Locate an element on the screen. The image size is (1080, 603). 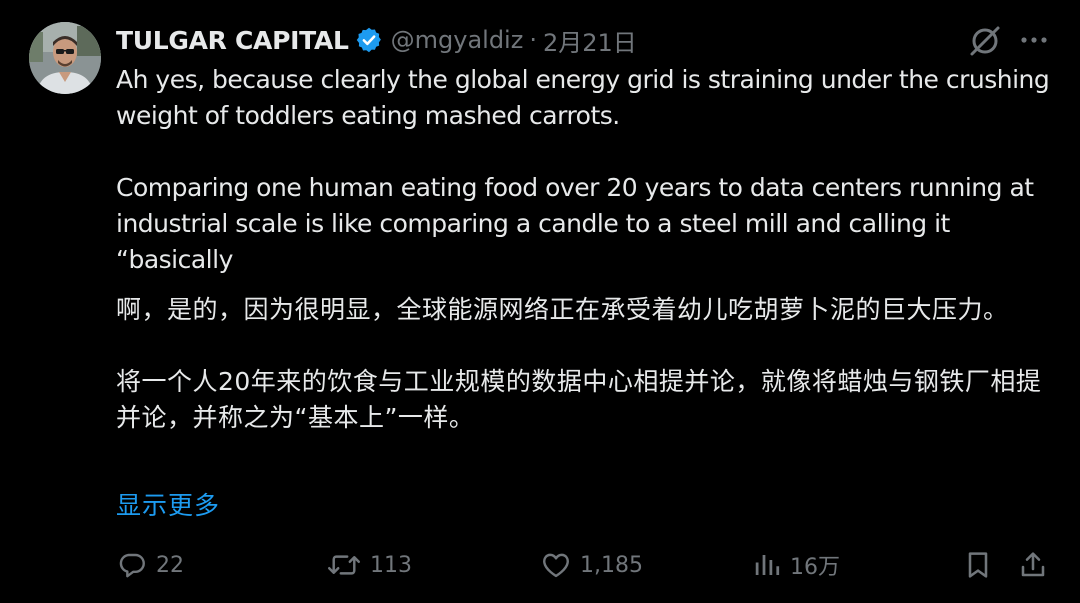
share-icon is located at coordinates (1033, 565).